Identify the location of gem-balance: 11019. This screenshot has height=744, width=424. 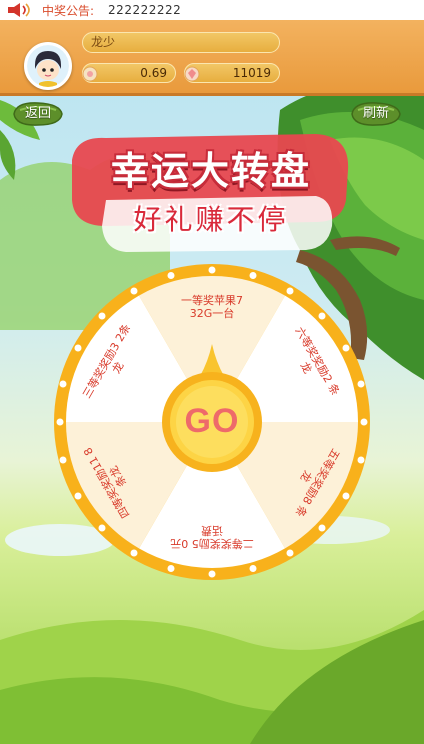
(232, 73).